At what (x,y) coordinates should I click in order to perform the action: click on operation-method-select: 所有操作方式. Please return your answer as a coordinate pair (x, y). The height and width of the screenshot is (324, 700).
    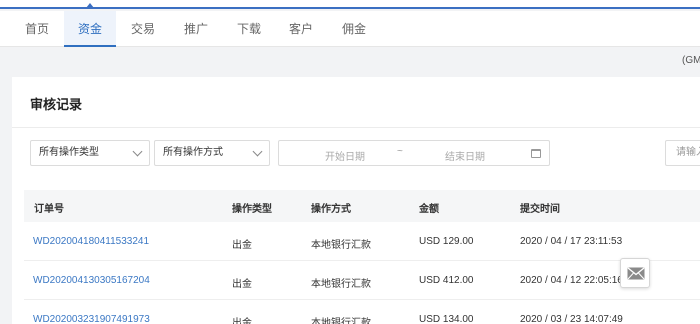
    Looking at the image, I should click on (212, 153).